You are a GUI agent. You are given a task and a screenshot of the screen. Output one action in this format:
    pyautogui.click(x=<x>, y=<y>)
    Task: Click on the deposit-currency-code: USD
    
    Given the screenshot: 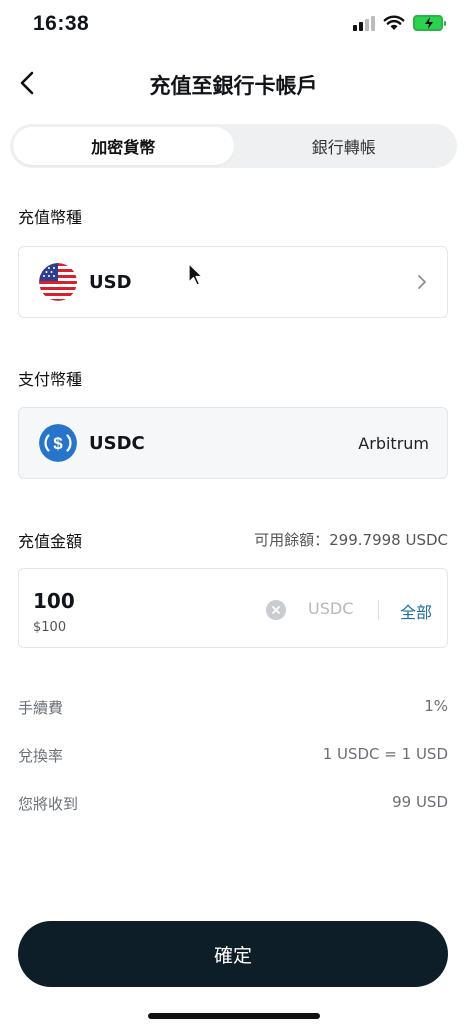 What is the action you would take?
    pyautogui.click(x=110, y=282)
    